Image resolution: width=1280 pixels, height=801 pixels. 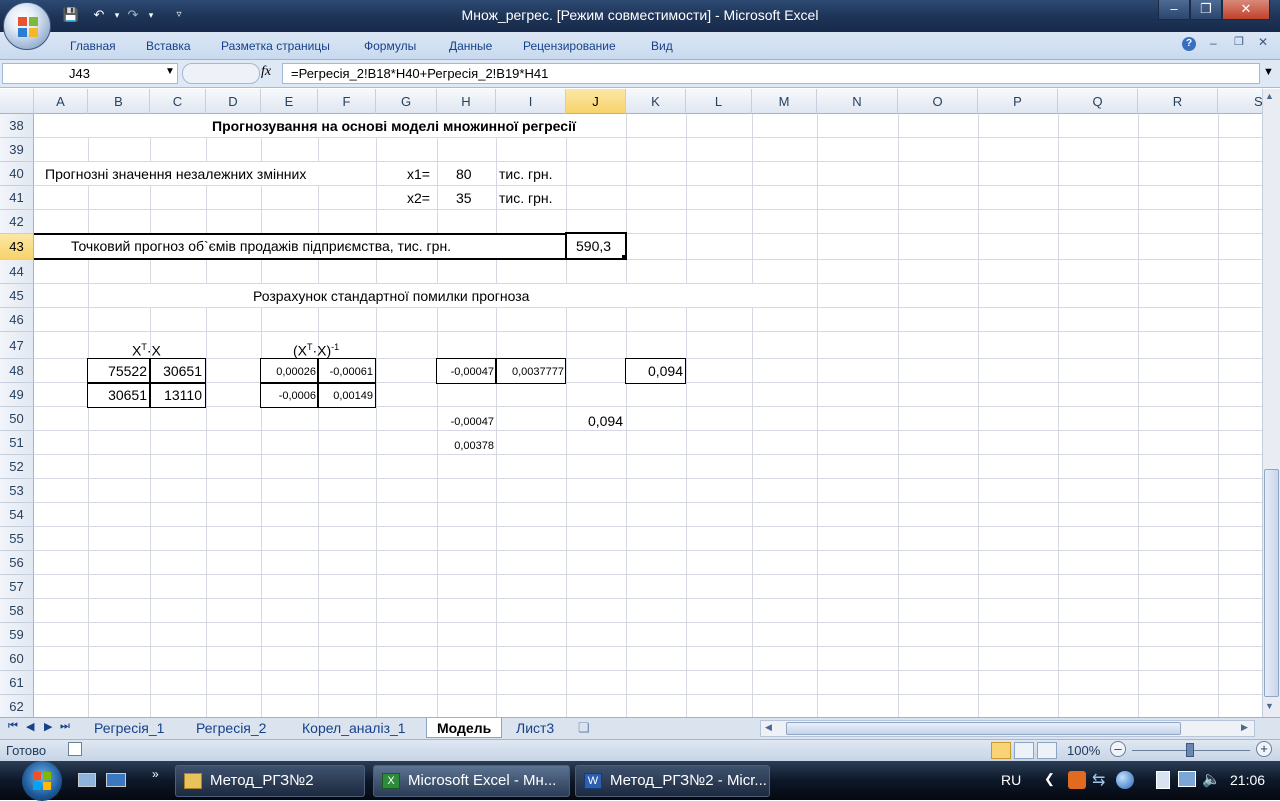 What do you see at coordinates (654, 371) in the screenshot?
I see `cell-k48: 0,094` at bounding box center [654, 371].